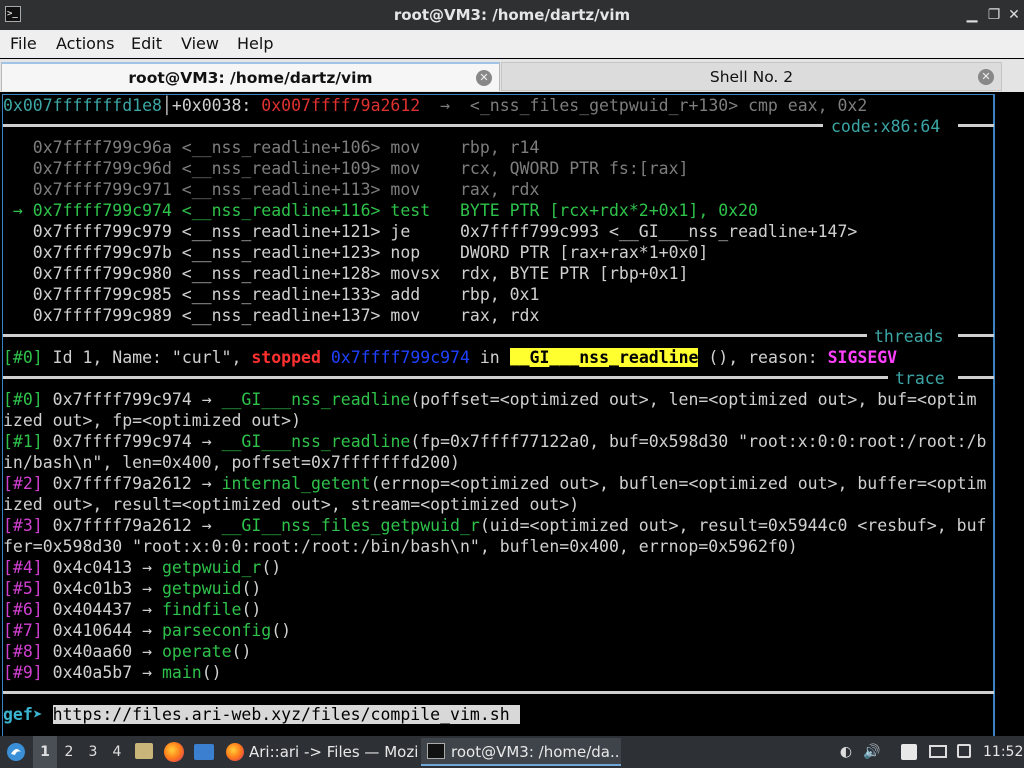 The width and height of the screenshot is (1024, 768). I want to click on workspace-2: 2, so click(69, 752).